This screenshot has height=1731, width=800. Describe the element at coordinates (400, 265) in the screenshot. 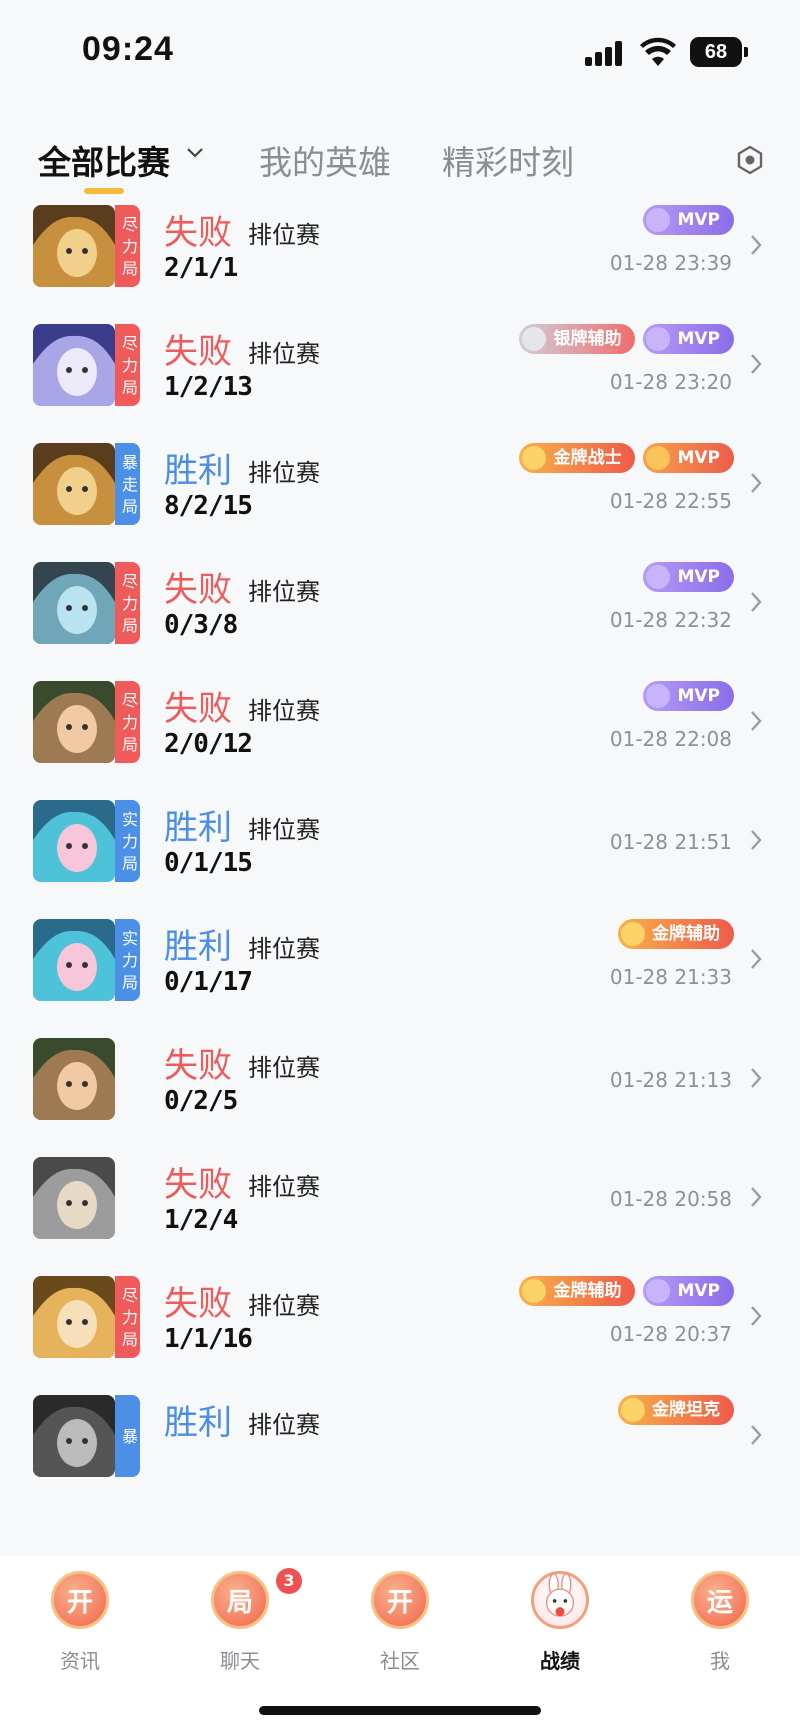

I see `match-row: 尽力局 失败 排位赛 2/1/1 01-28 23:39 MVP` at that location.